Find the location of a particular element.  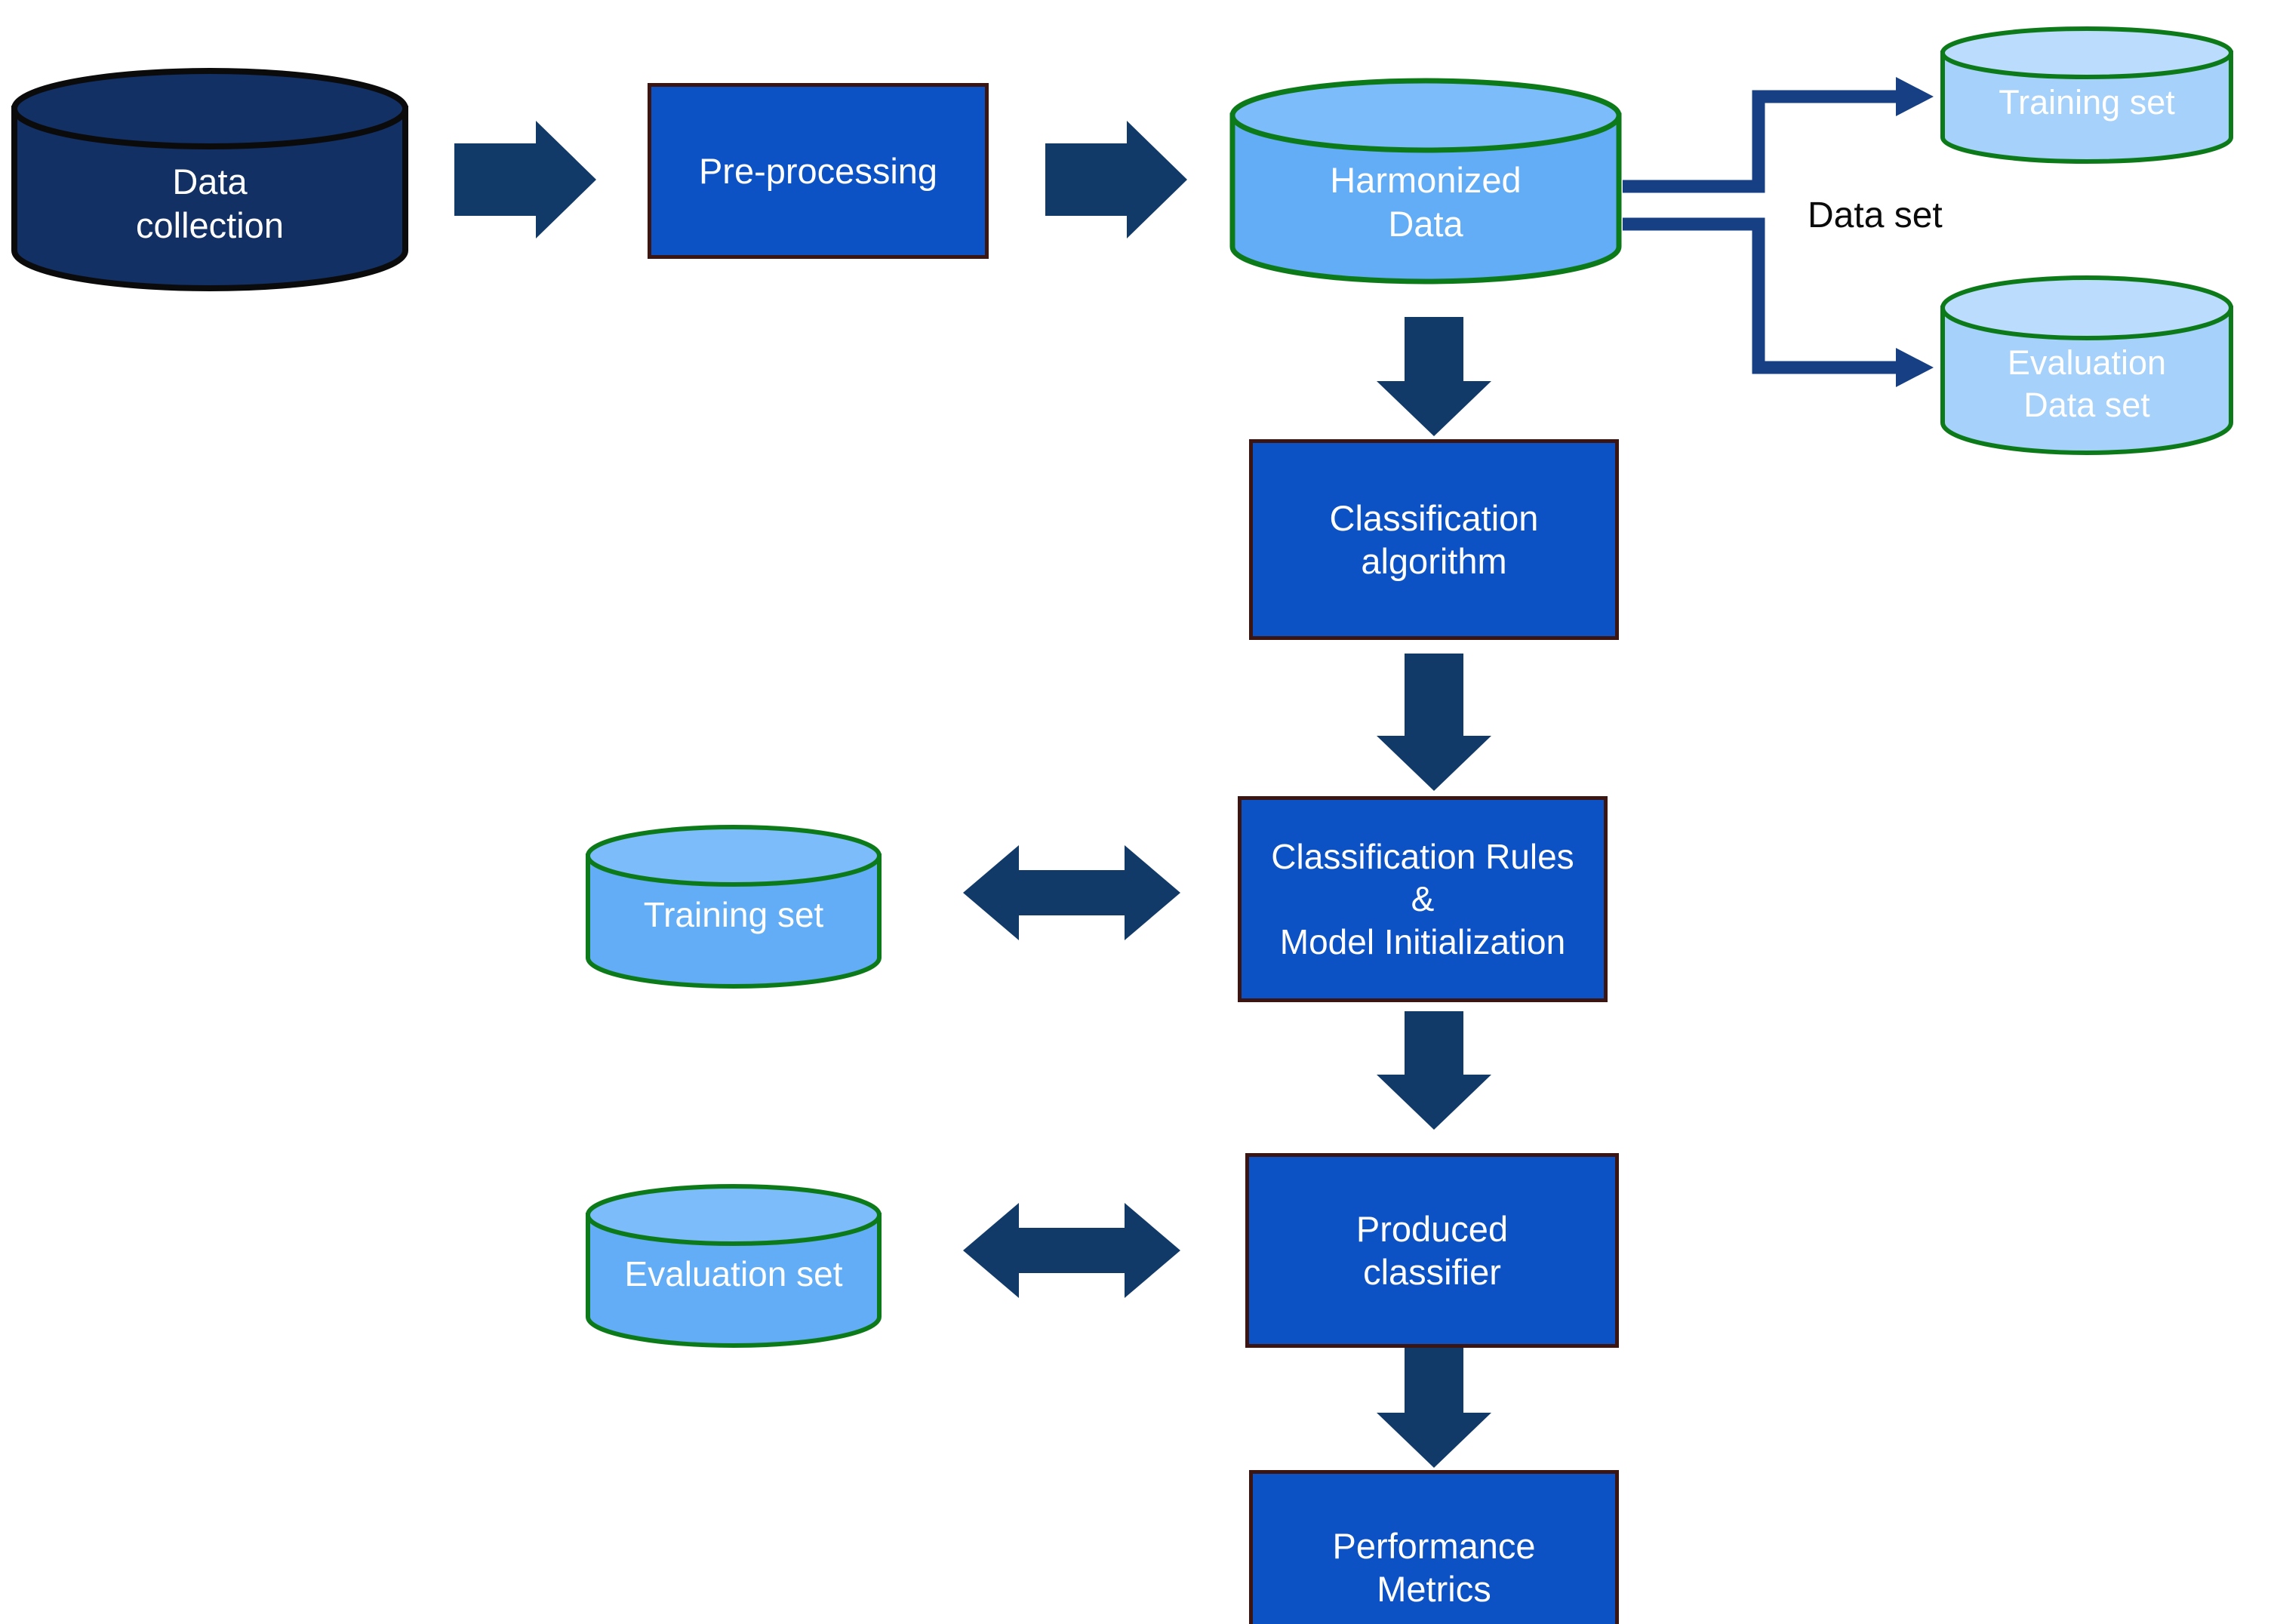

block-arrow-rules-to-produced-classifier is located at coordinates (1434, 1070).